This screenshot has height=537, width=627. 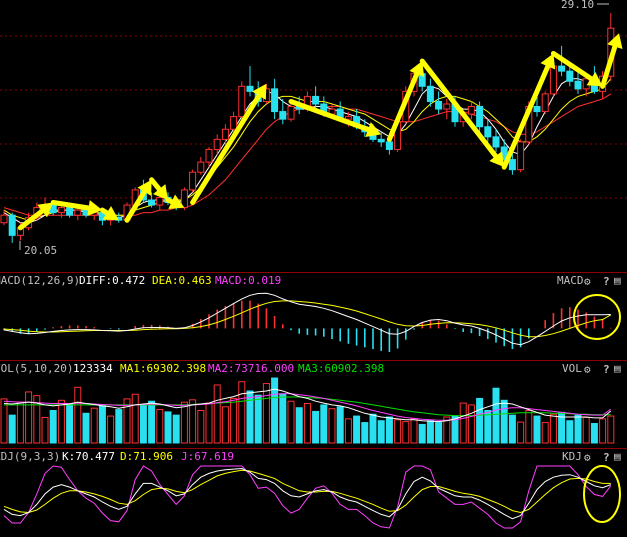 I want to click on vol-tag: VOL, so click(x=572, y=368).